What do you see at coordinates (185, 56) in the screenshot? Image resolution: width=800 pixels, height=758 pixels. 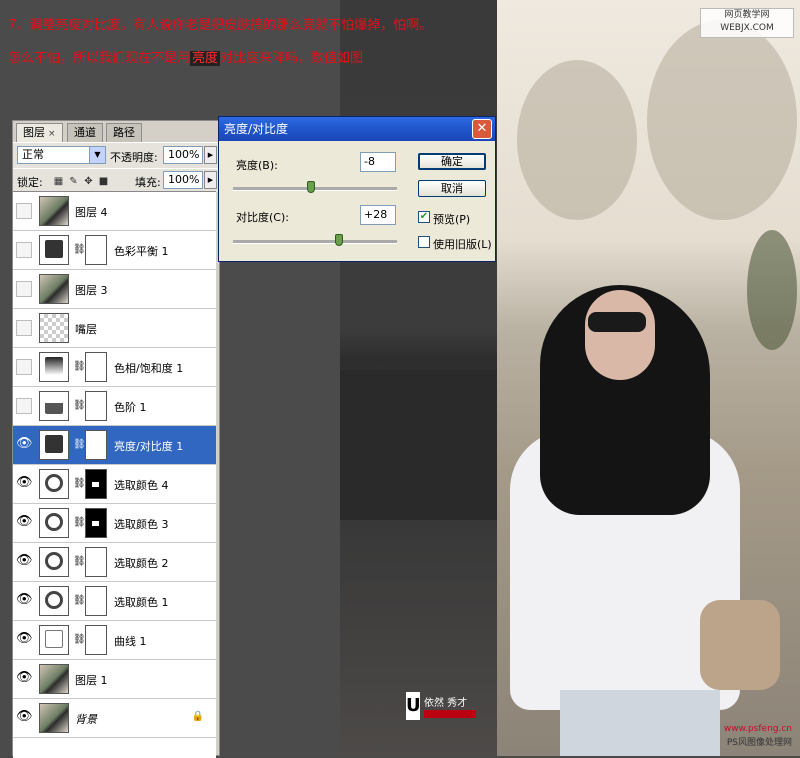 I see `caption-line-2: 怎么不怕，所以我们现在不是用 亮度 对比度来降吗，数值如图` at bounding box center [185, 56].